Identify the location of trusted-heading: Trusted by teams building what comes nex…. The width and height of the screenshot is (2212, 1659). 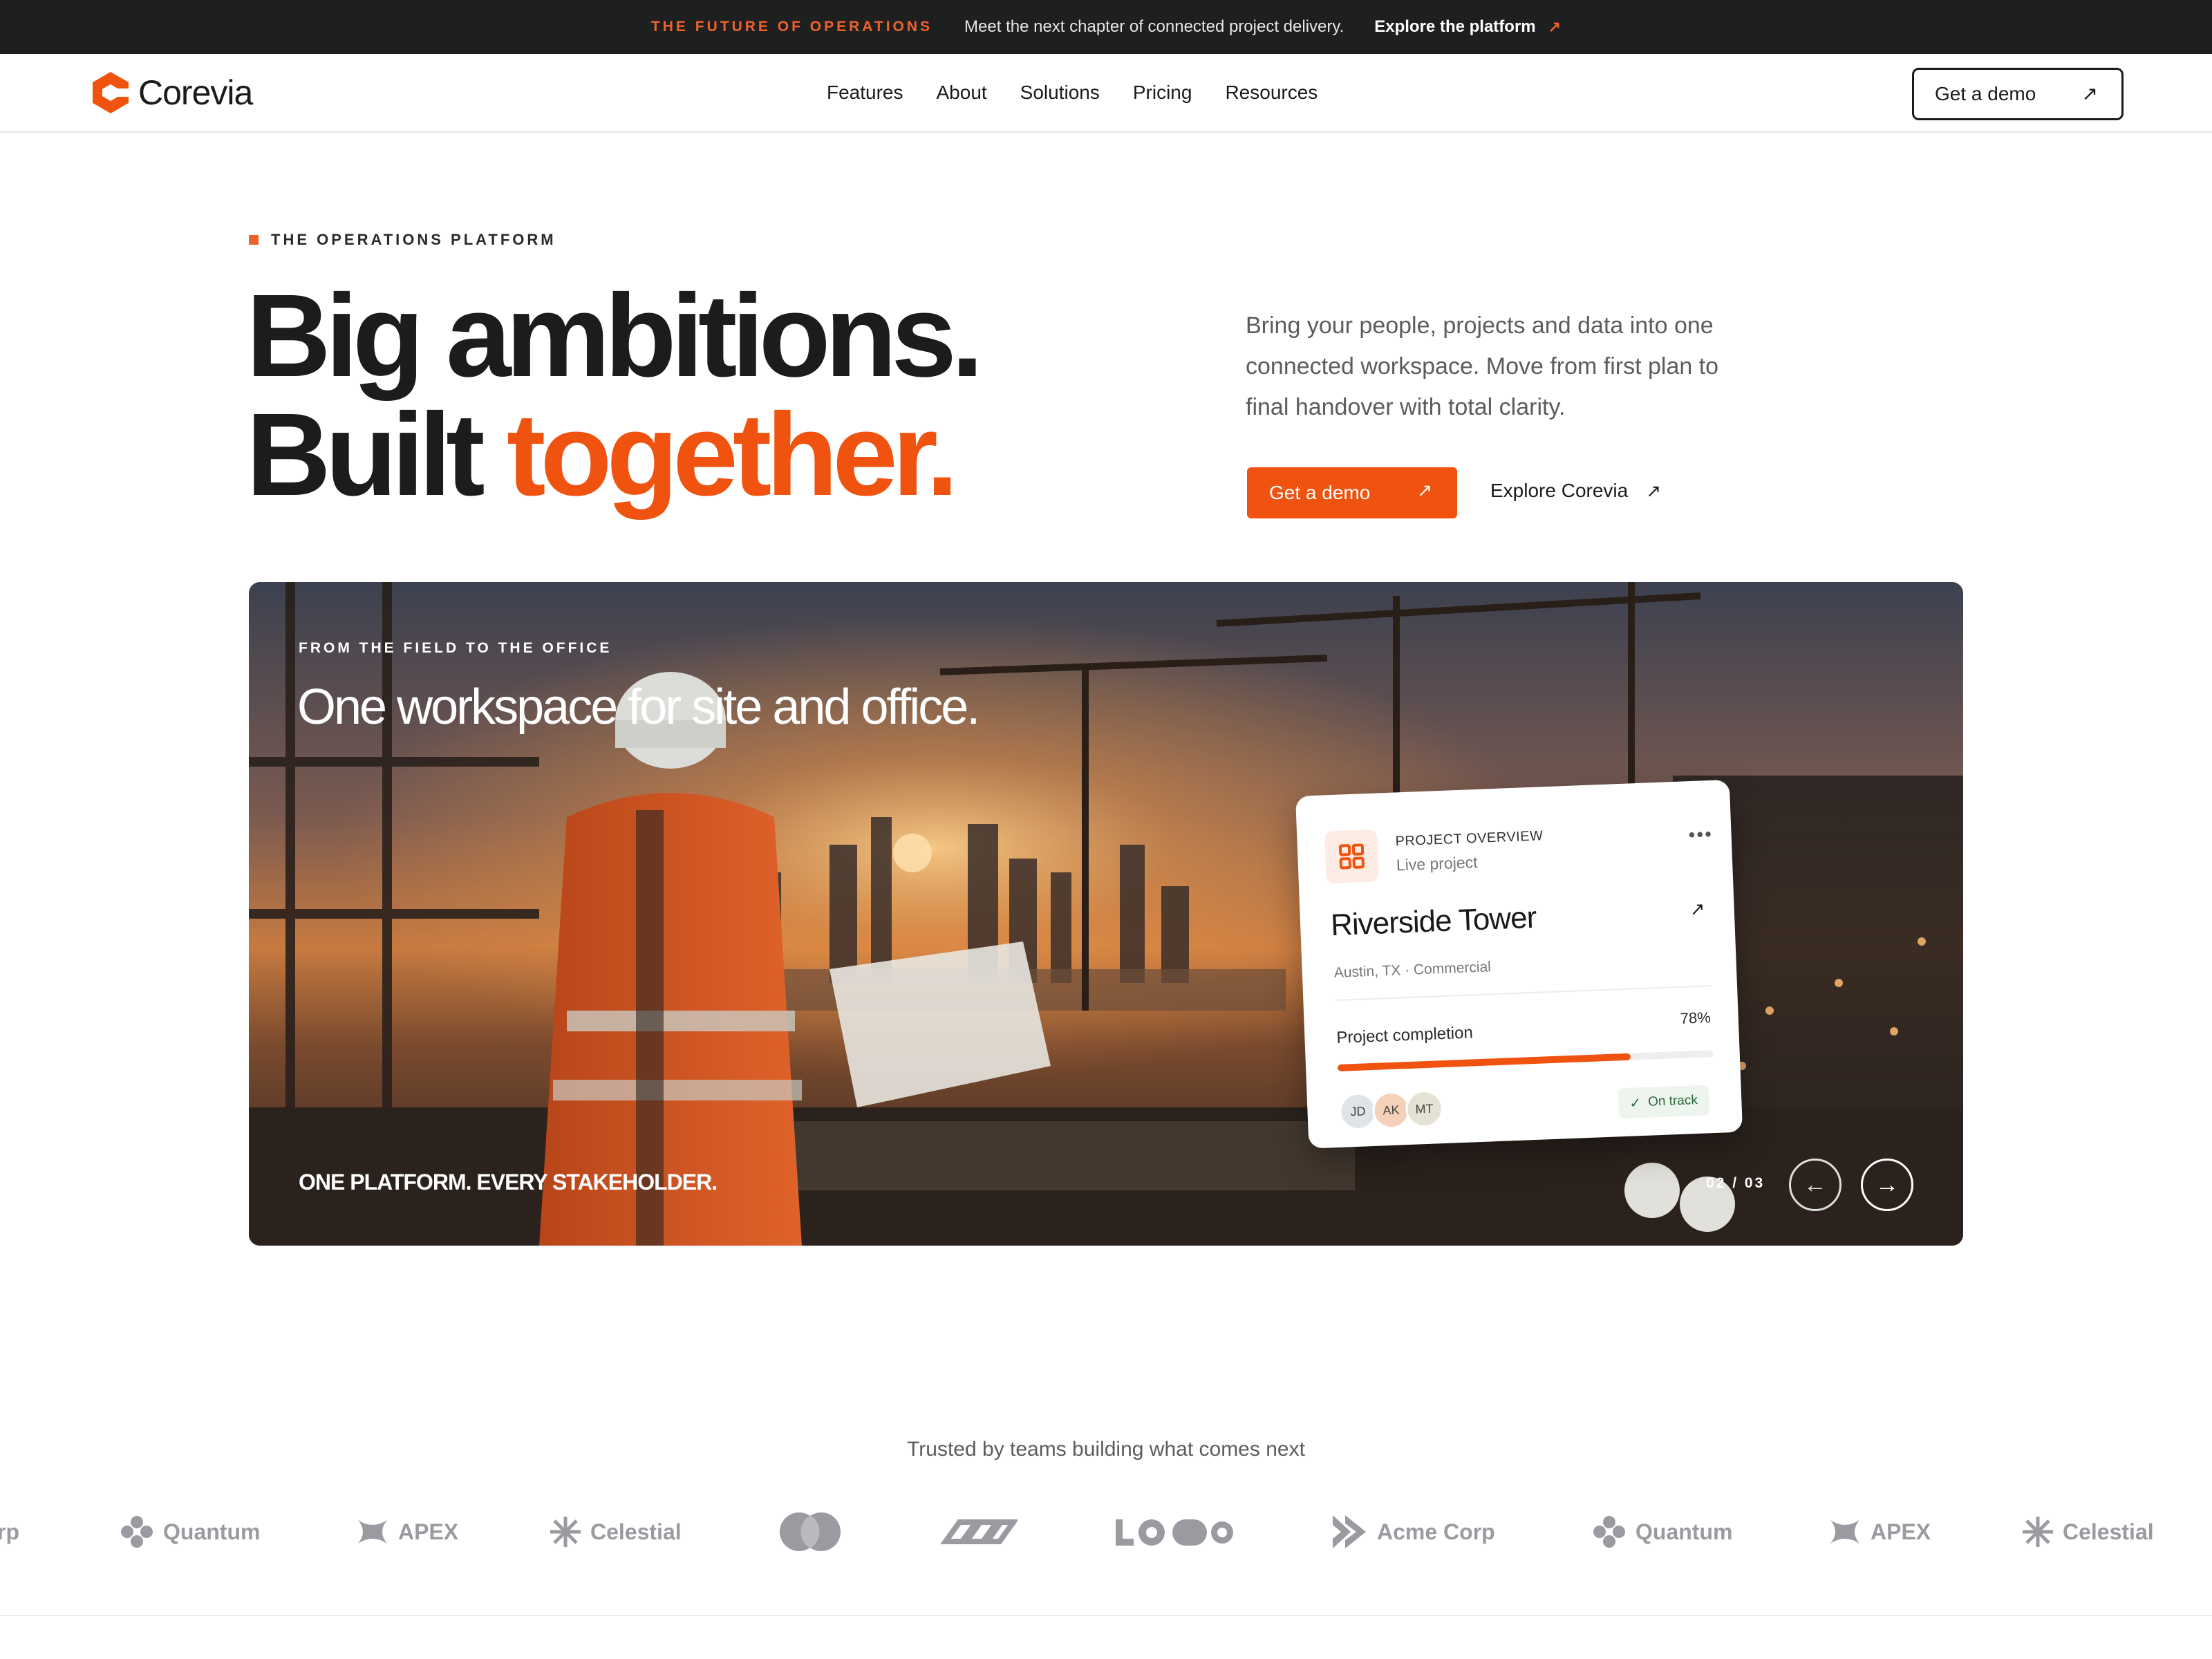
(1106, 1450).